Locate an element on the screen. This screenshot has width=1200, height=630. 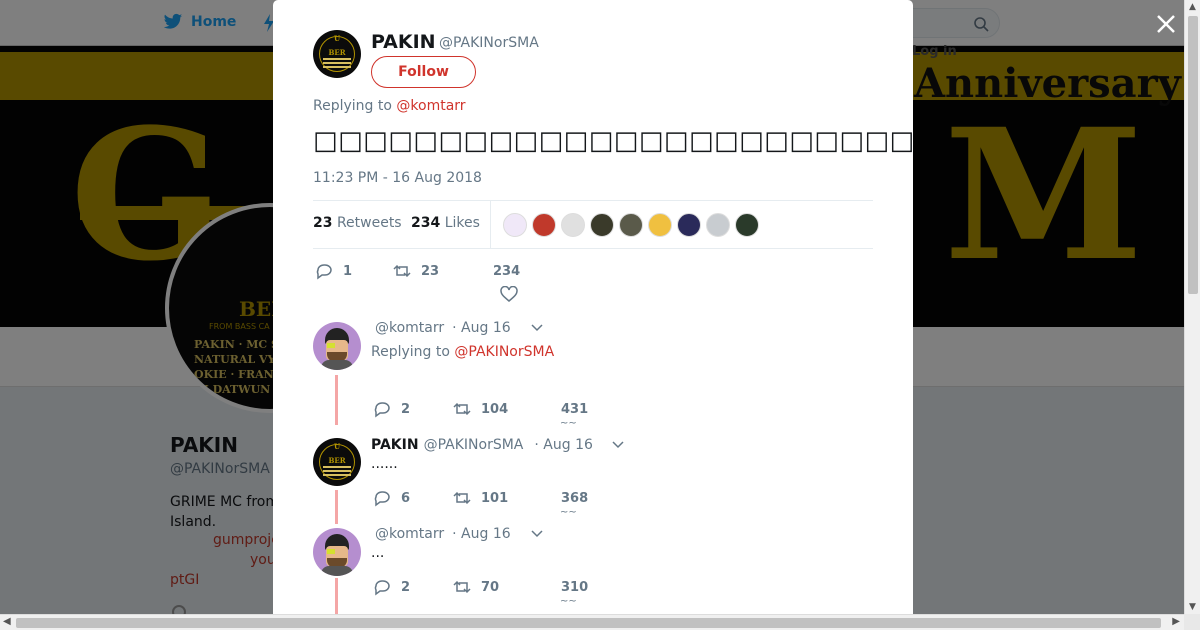
retweet-action: 101 is located at coordinates (507, 498).